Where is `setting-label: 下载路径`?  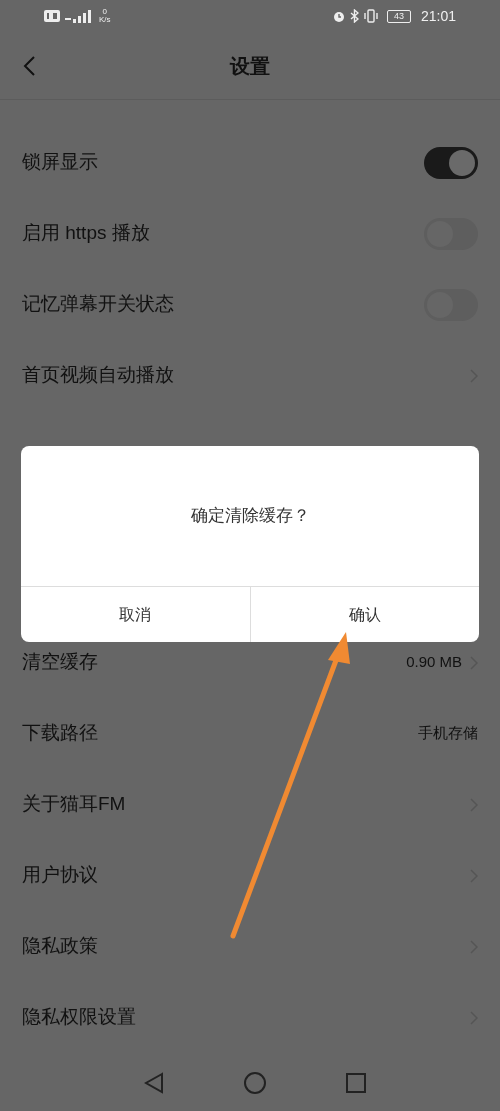
setting-label: 下载路径 is located at coordinates (60, 733).